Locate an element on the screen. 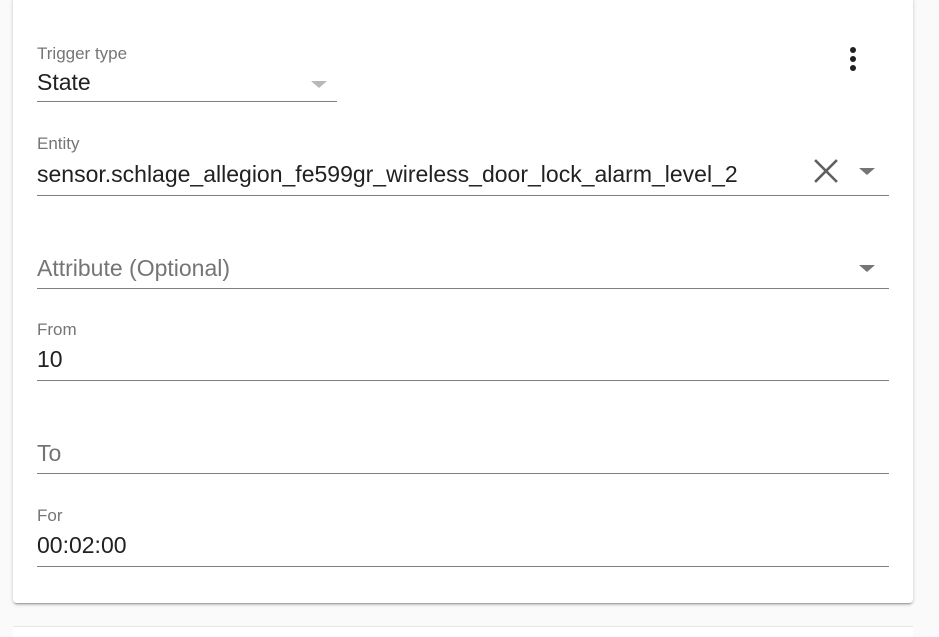  attribute-placeholder: Attribute (Optional) is located at coordinates (134, 268).